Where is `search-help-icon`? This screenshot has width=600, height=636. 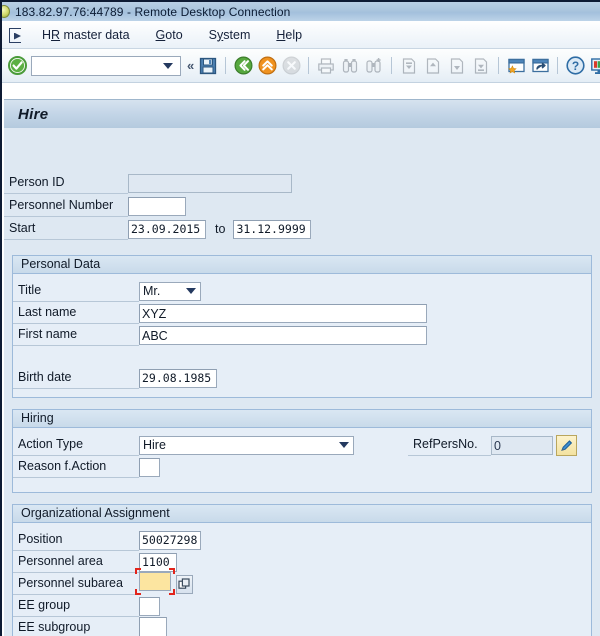
search-help-icon is located at coordinates (184, 584).